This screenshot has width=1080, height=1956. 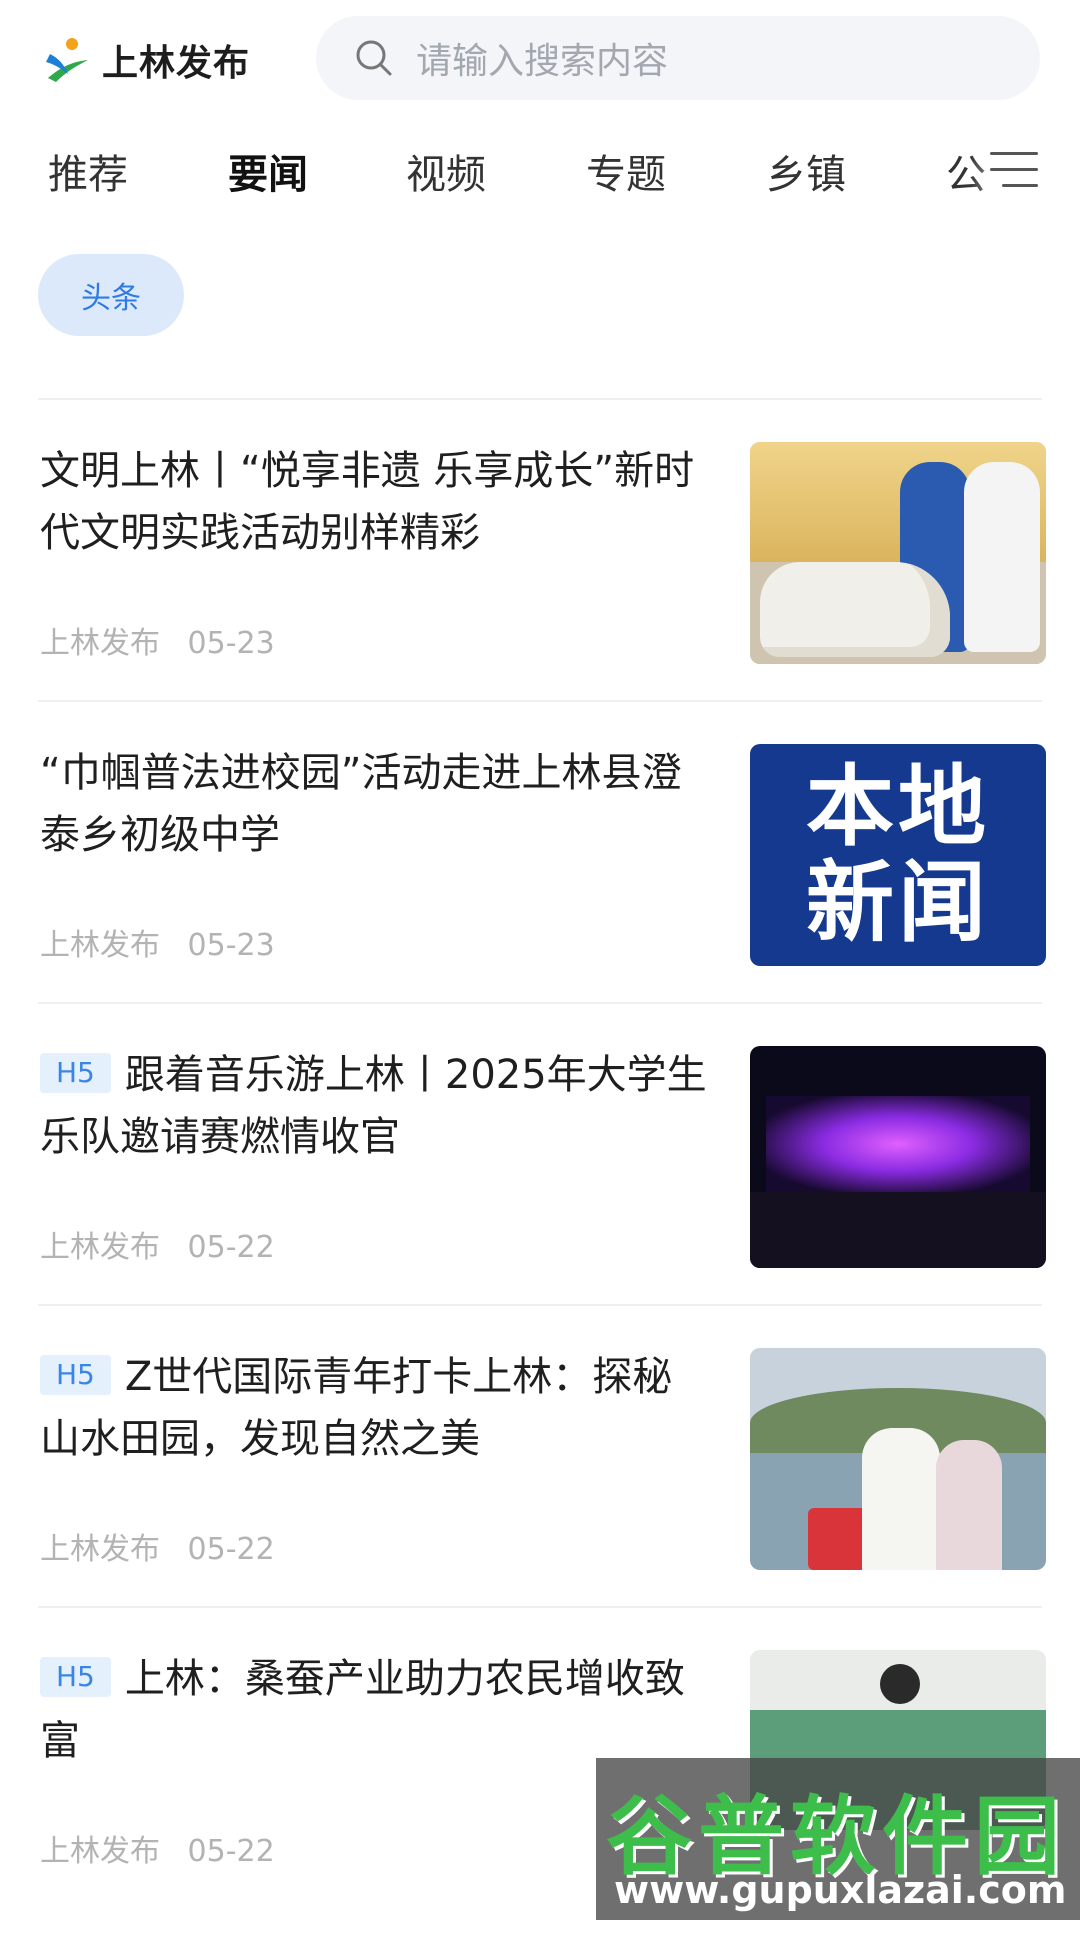 I want to click on search-input: 请输入搜索内容, so click(x=678, y=58).